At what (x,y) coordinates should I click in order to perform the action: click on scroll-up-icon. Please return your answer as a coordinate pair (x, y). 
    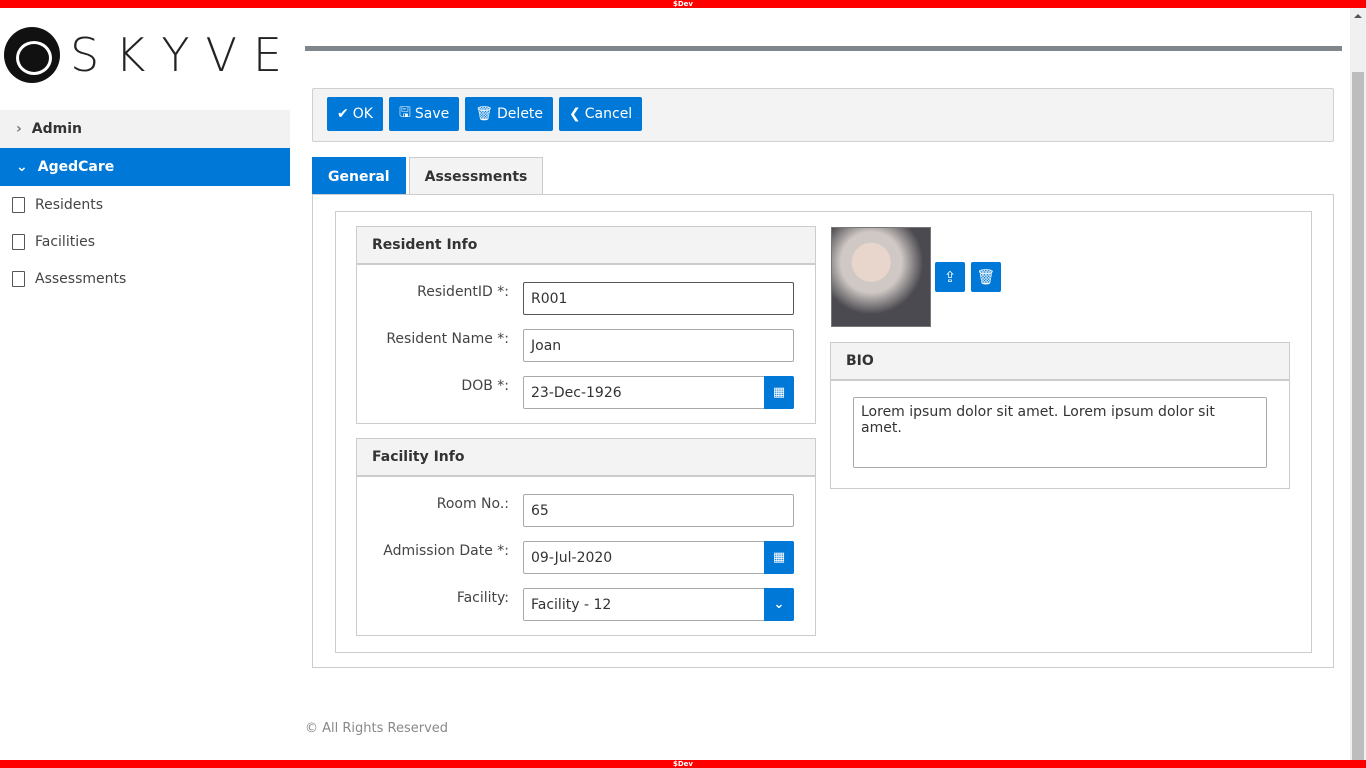
    Looking at the image, I should click on (1358, 16).